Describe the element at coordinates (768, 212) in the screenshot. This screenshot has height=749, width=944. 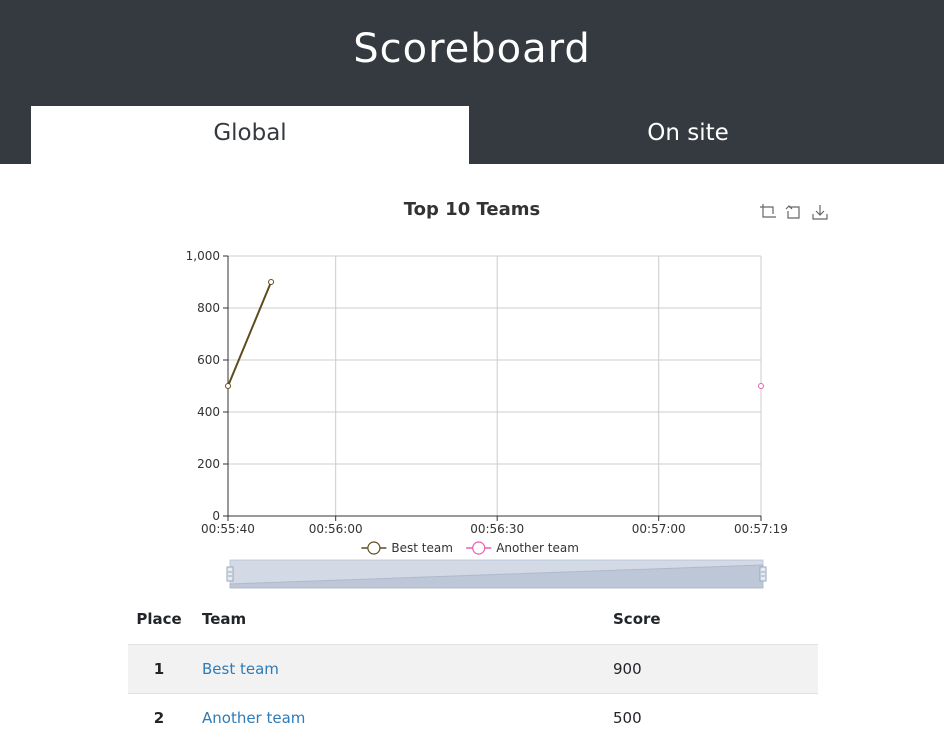
I see `zoom-icon` at that location.